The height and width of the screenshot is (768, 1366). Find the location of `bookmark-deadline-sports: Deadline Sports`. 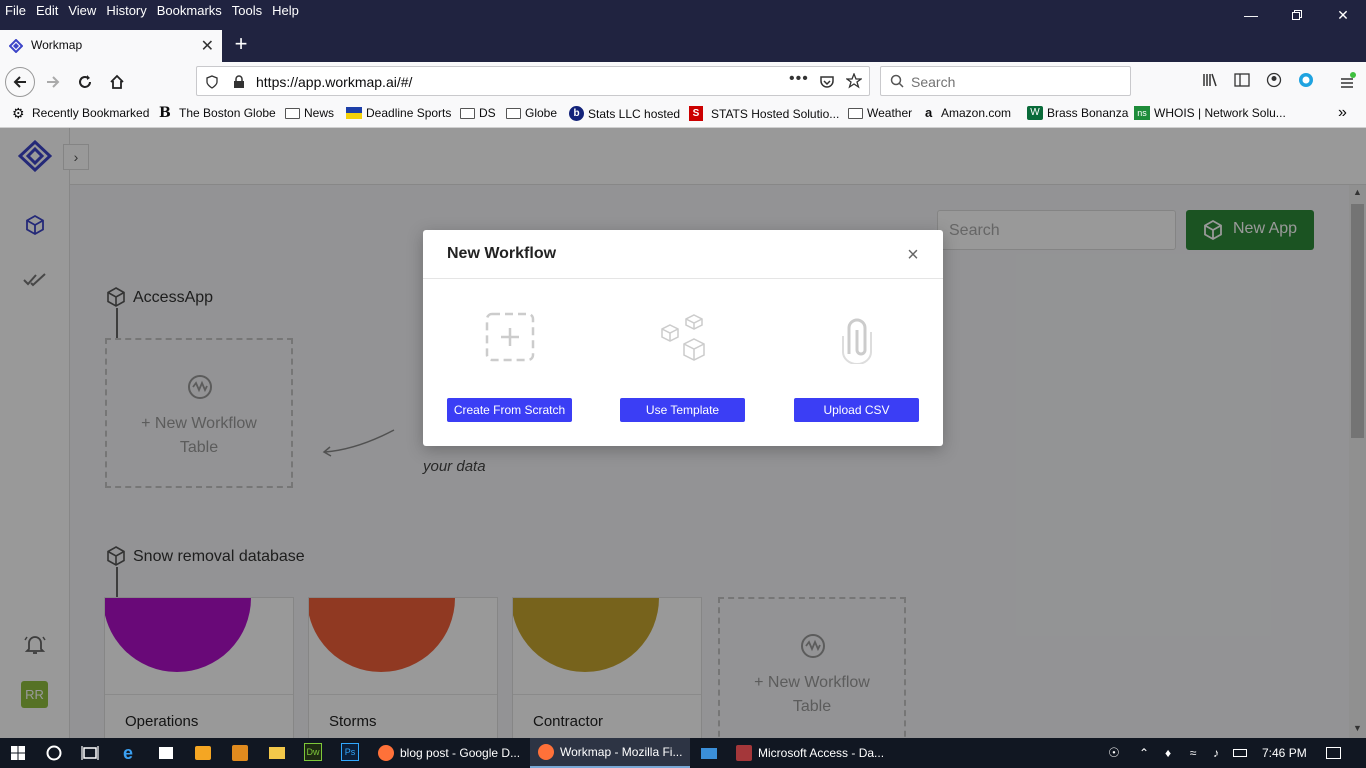

bookmark-deadline-sports: Deadline Sports is located at coordinates (398, 113).